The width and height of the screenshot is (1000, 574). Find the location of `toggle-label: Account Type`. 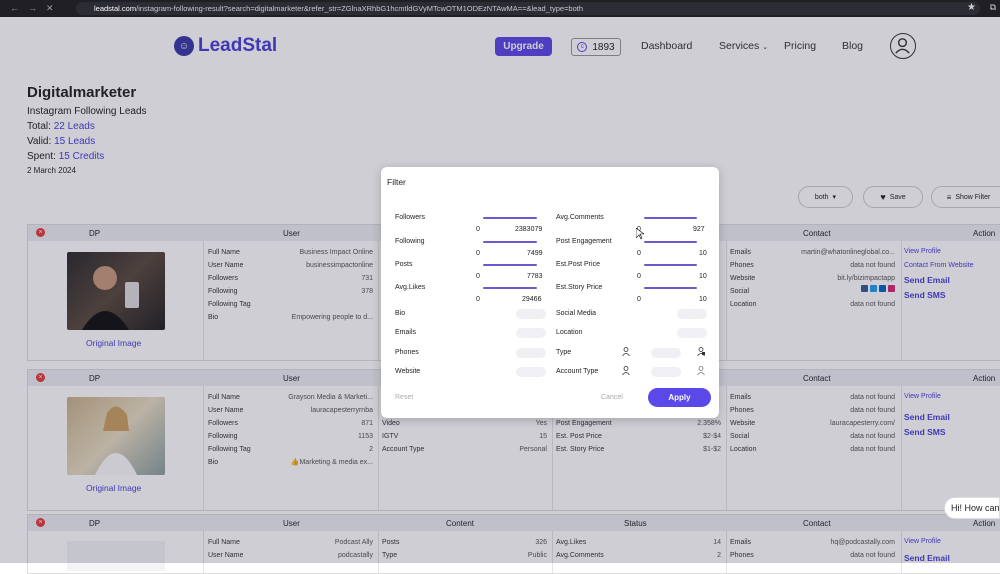

toggle-label: Account Type is located at coordinates (577, 371).